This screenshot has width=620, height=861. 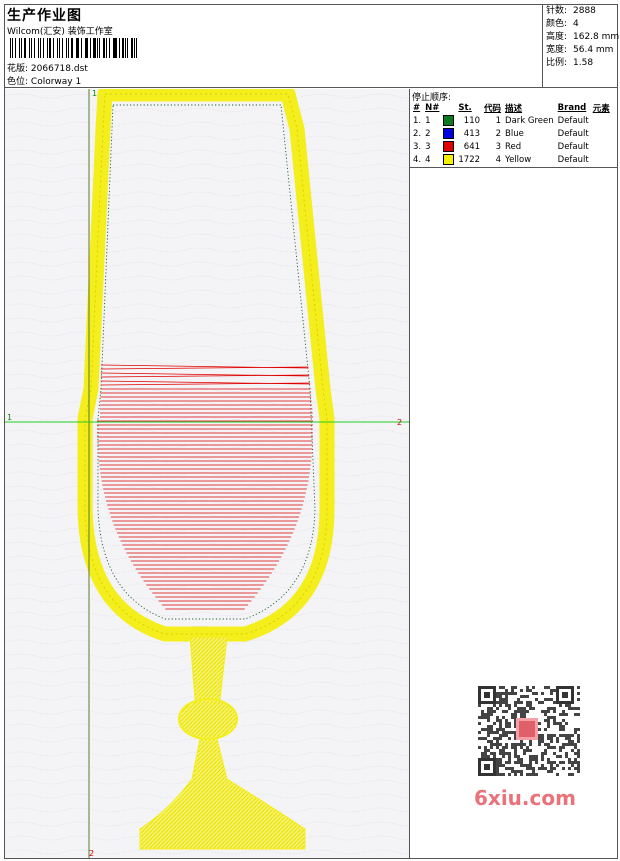 What do you see at coordinates (570, 63) in the screenshot?
I see `stat-scale: 比例: 1.58` at bounding box center [570, 63].